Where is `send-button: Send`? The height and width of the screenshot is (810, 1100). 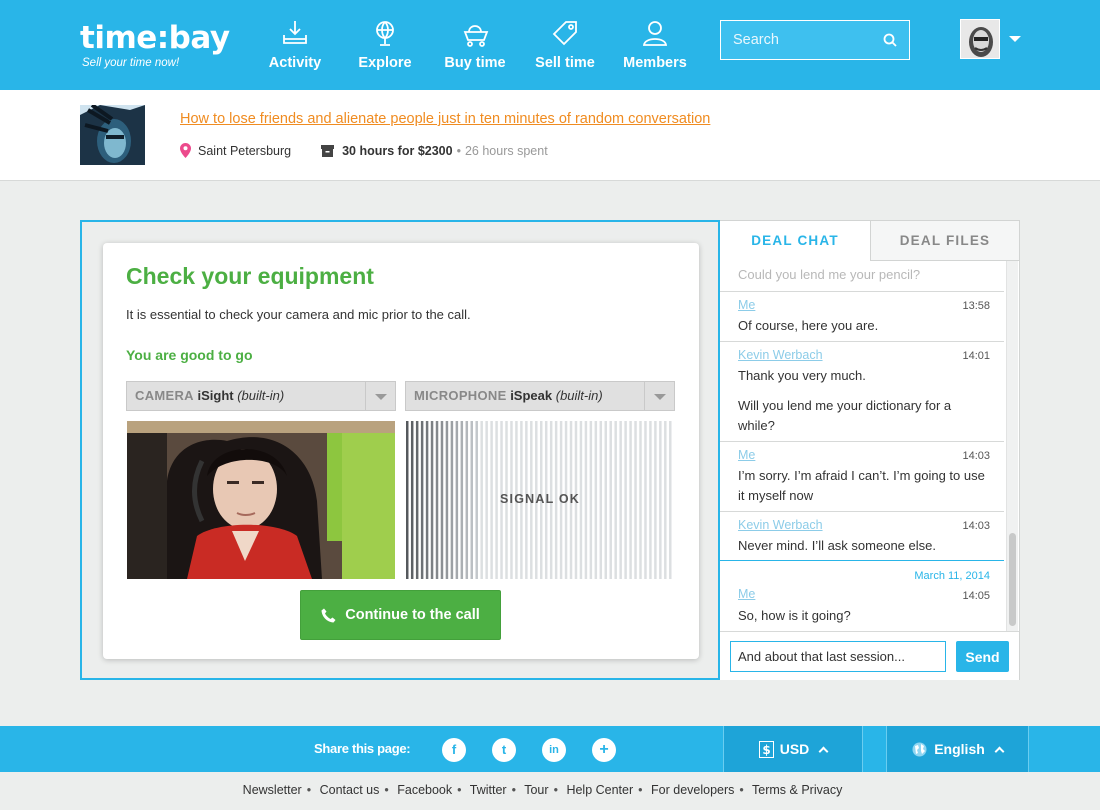
send-button: Send is located at coordinates (982, 656).